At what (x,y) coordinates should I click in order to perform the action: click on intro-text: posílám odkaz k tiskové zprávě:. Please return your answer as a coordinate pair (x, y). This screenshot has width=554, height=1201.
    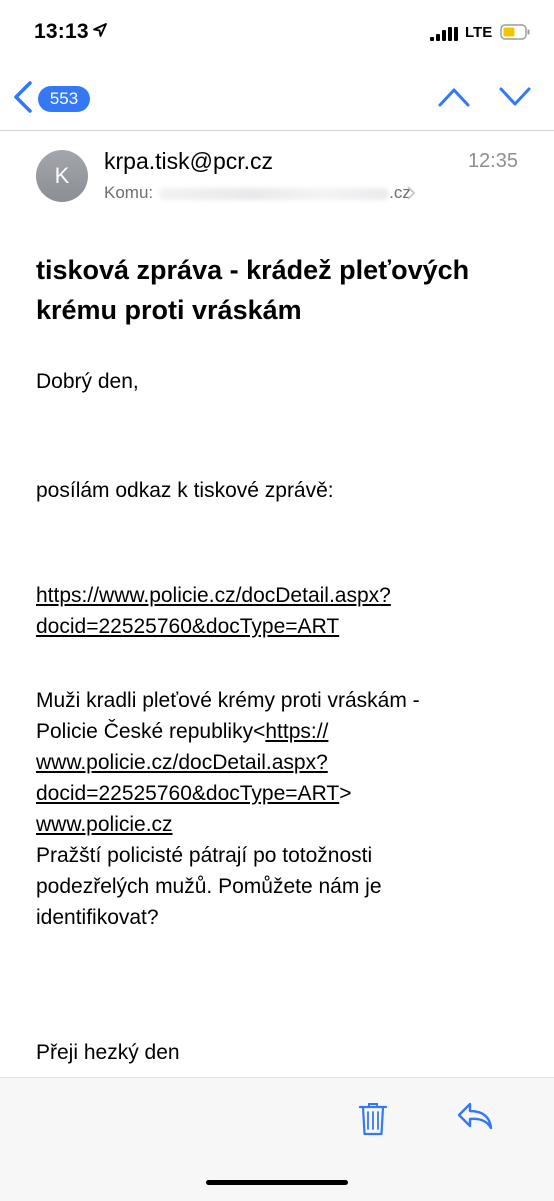
    Looking at the image, I should click on (185, 490).